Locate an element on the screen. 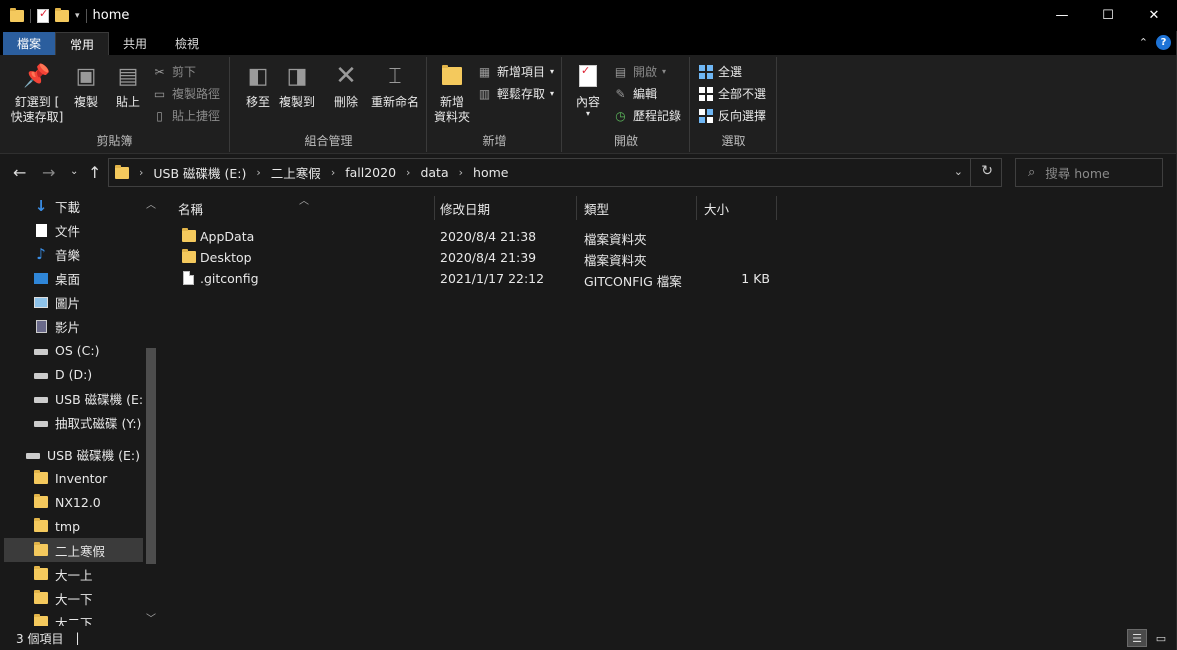 Image resolution: width=1177 pixels, height=650 pixels. sidebar-item-label: Inventor is located at coordinates (81, 478).